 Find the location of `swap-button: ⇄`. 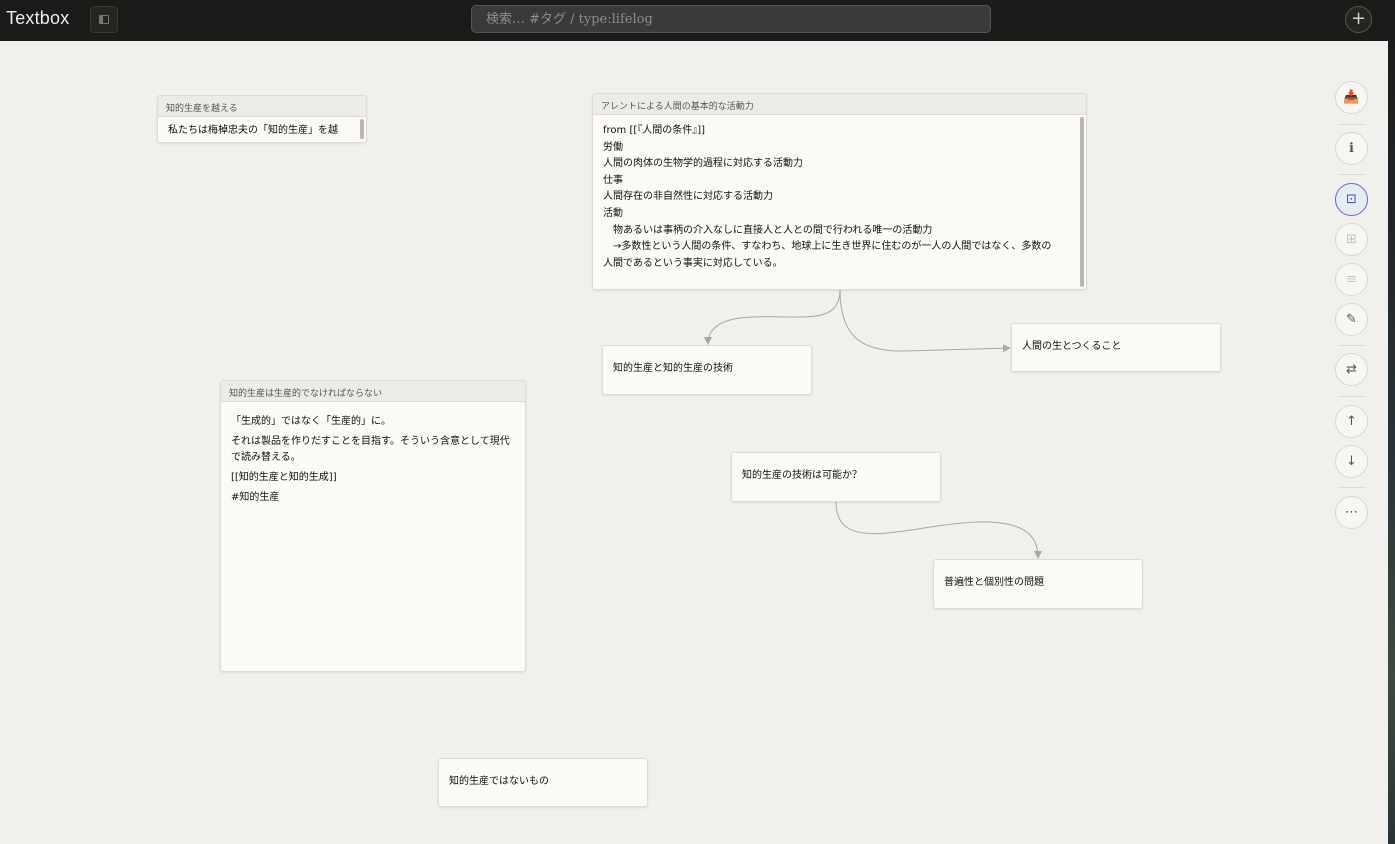

swap-button: ⇄ is located at coordinates (1351, 369).